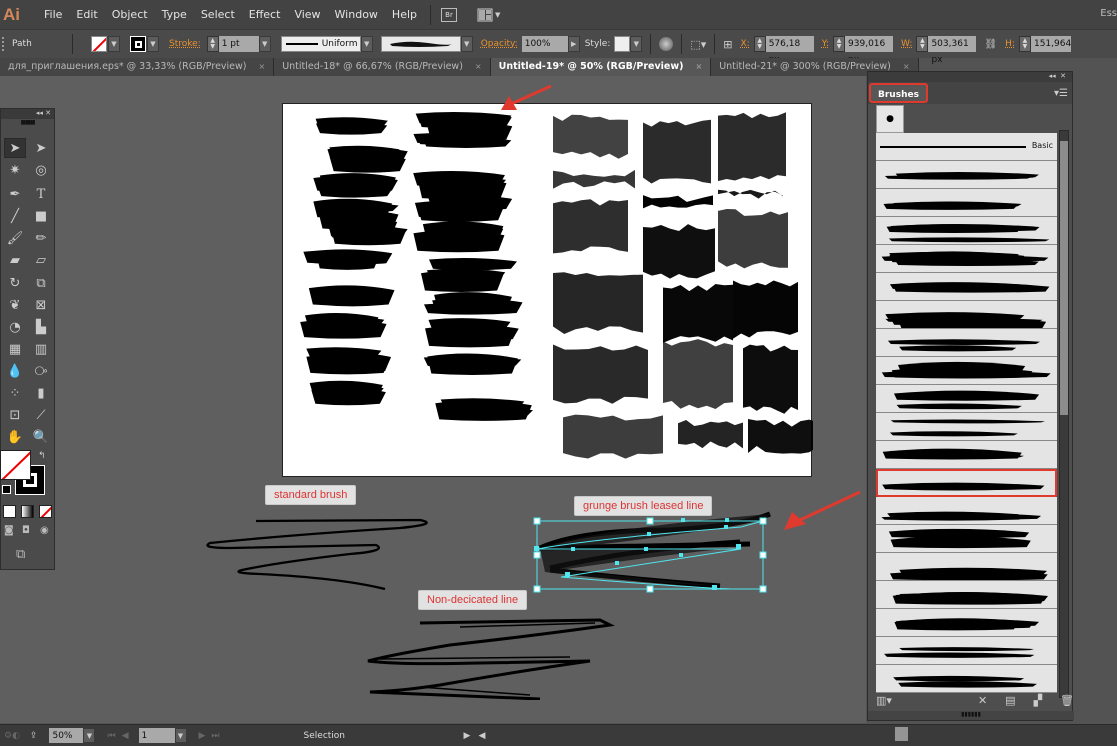 This screenshot has height=746, width=1117. I want to click on line-tool: ╱, so click(15, 216).